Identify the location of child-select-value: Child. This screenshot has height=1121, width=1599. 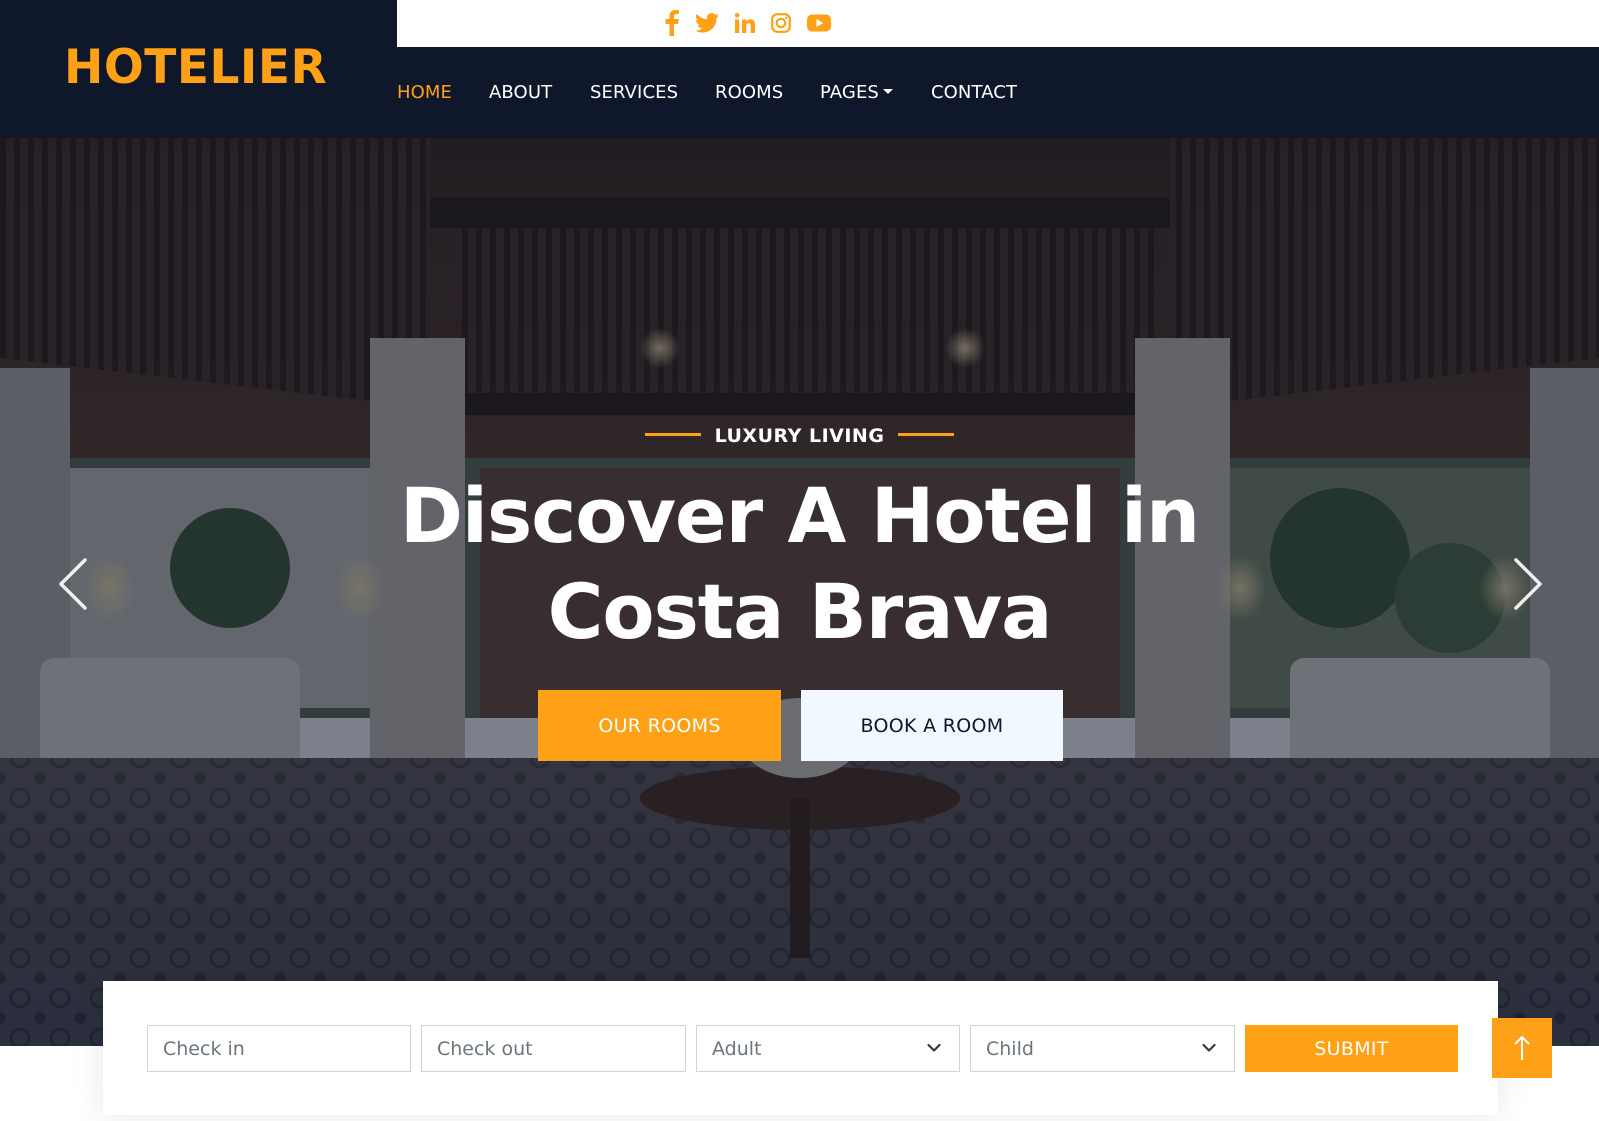
(1010, 1048).